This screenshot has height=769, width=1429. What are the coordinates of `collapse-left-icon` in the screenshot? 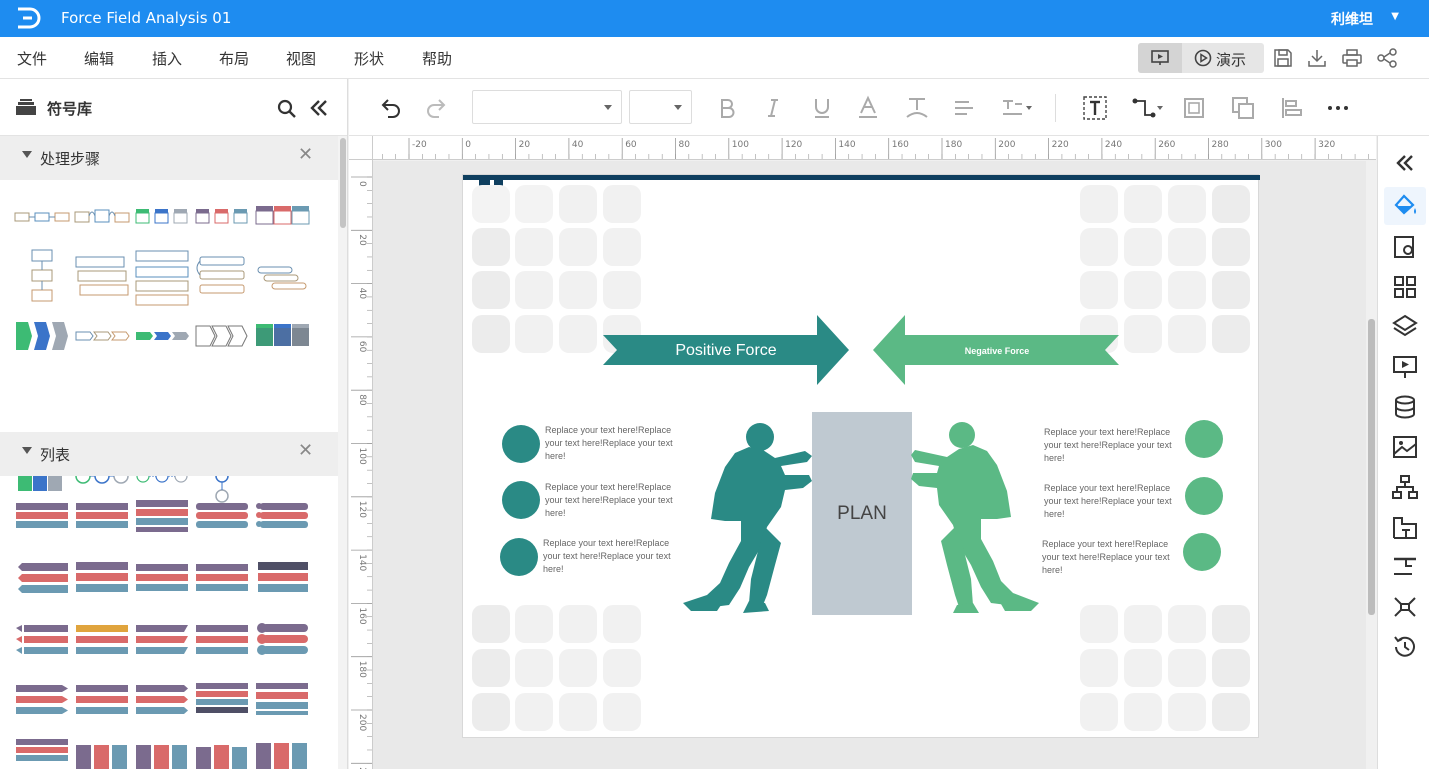 It's located at (319, 108).